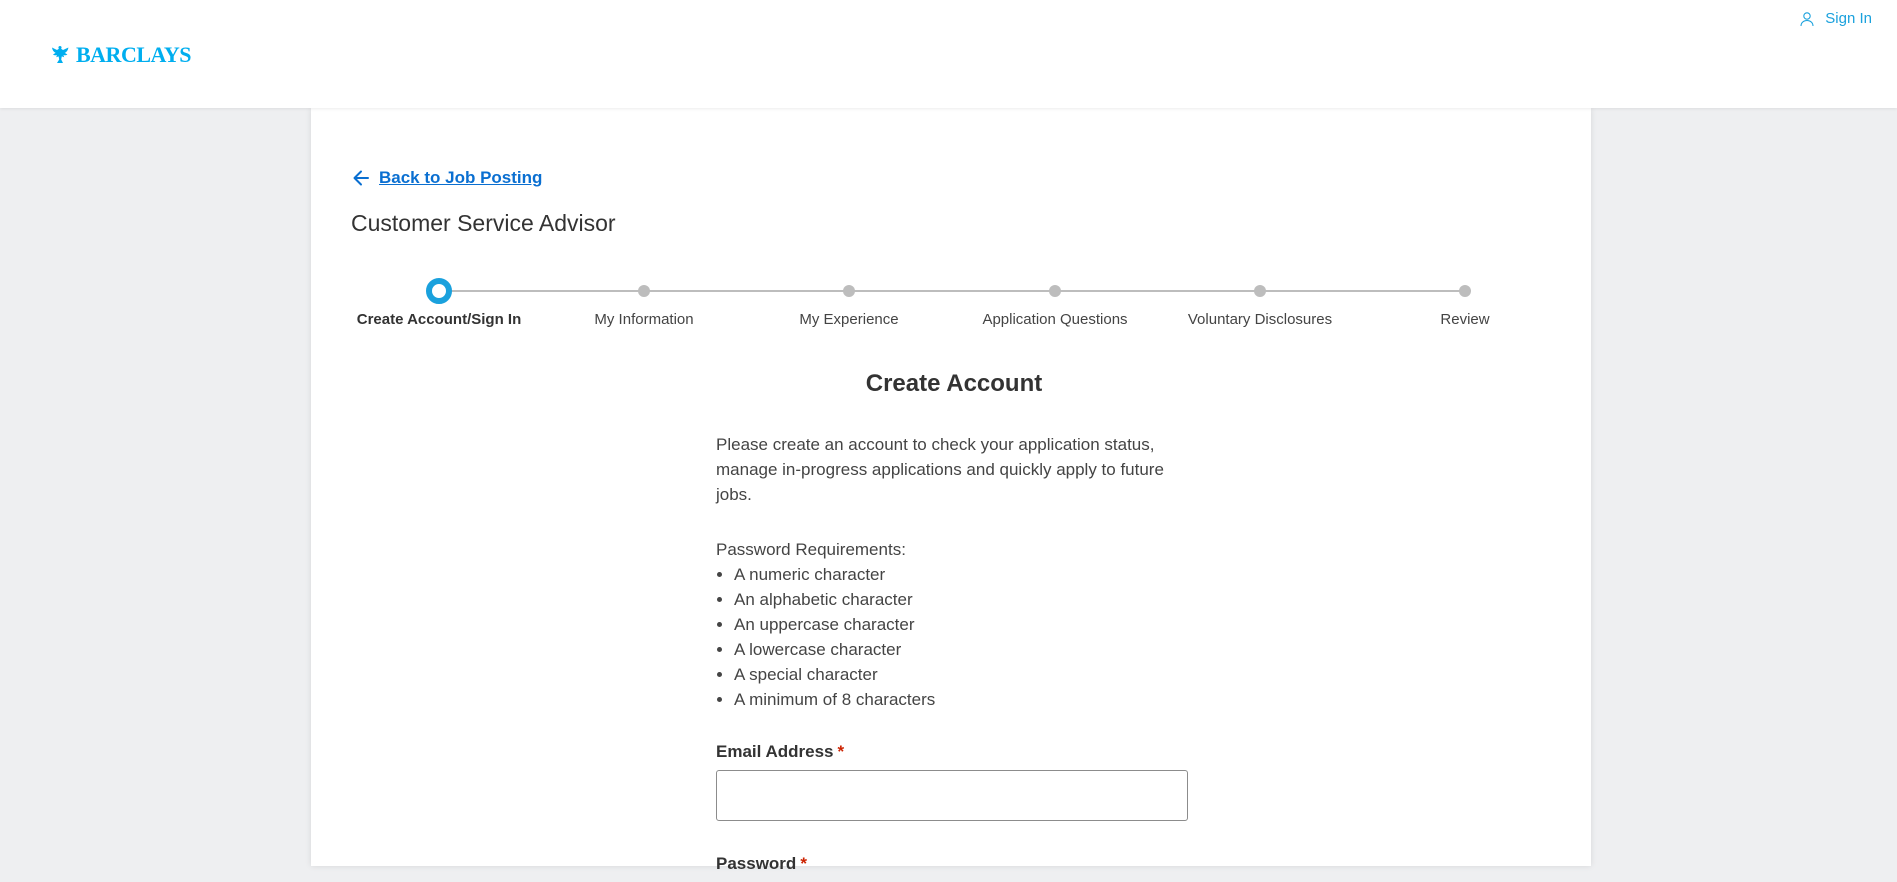 This screenshot has width=1897, height=882. What do you see at coordinates (961, 574) in the screenshot?
I see `list-item: A numeric character` at bounding box center [961, 574].